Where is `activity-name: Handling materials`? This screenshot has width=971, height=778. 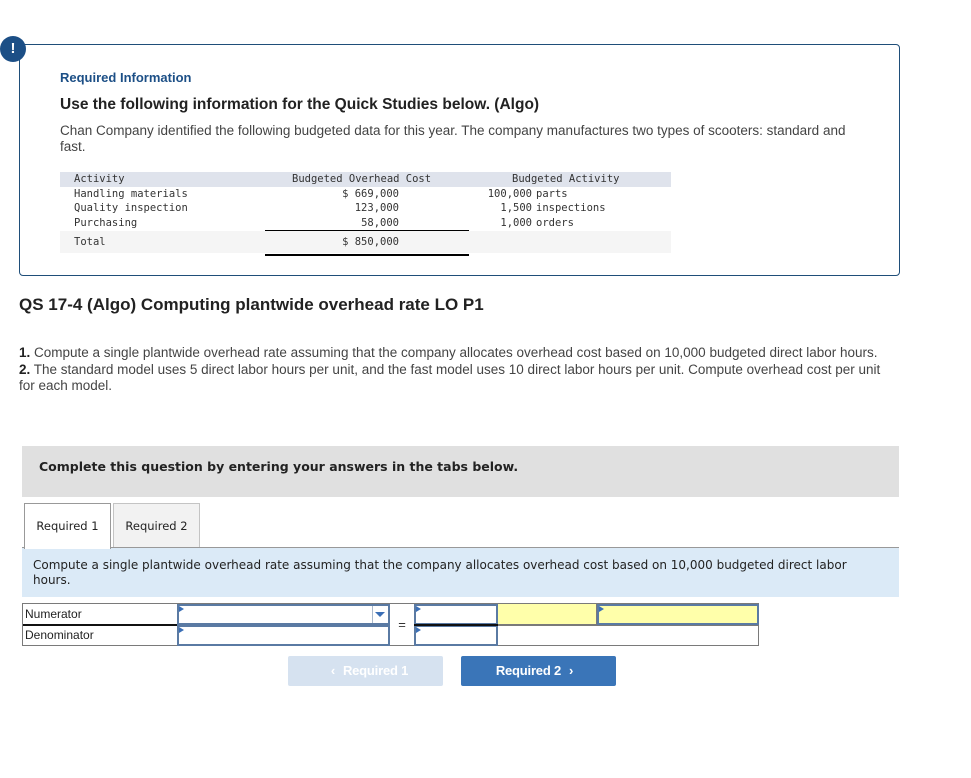
activity-name: Handling materials is located at coordinates (131, 193).